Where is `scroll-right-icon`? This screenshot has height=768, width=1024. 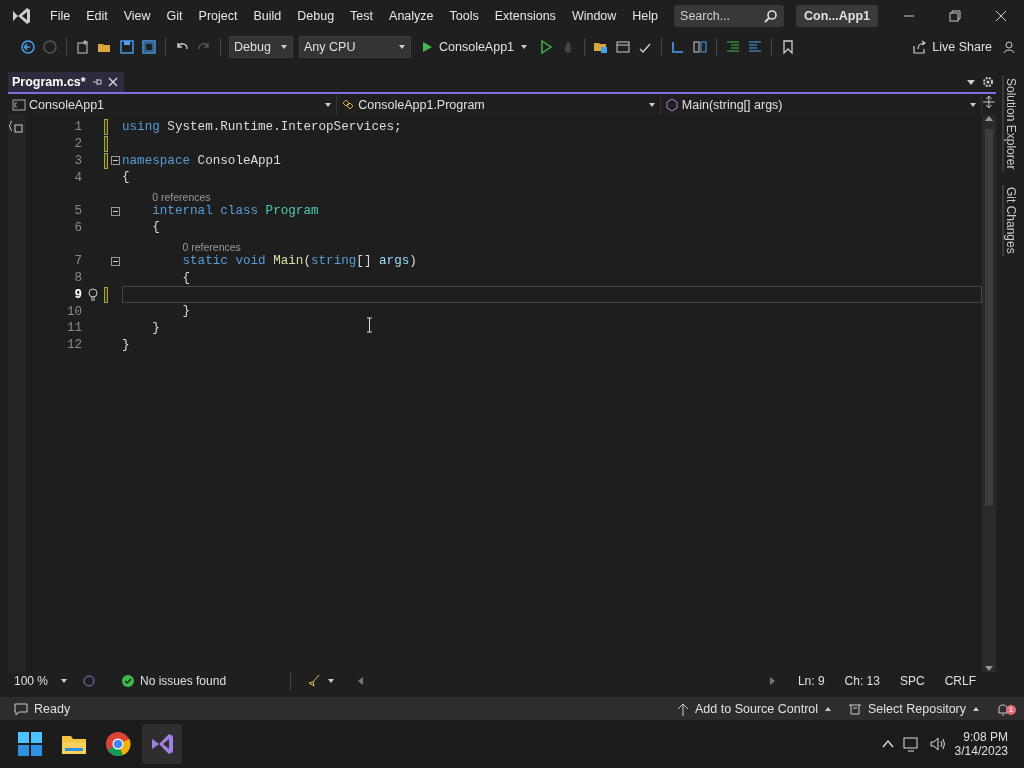
scroll-right-icon is located at coordinates (772, 681).